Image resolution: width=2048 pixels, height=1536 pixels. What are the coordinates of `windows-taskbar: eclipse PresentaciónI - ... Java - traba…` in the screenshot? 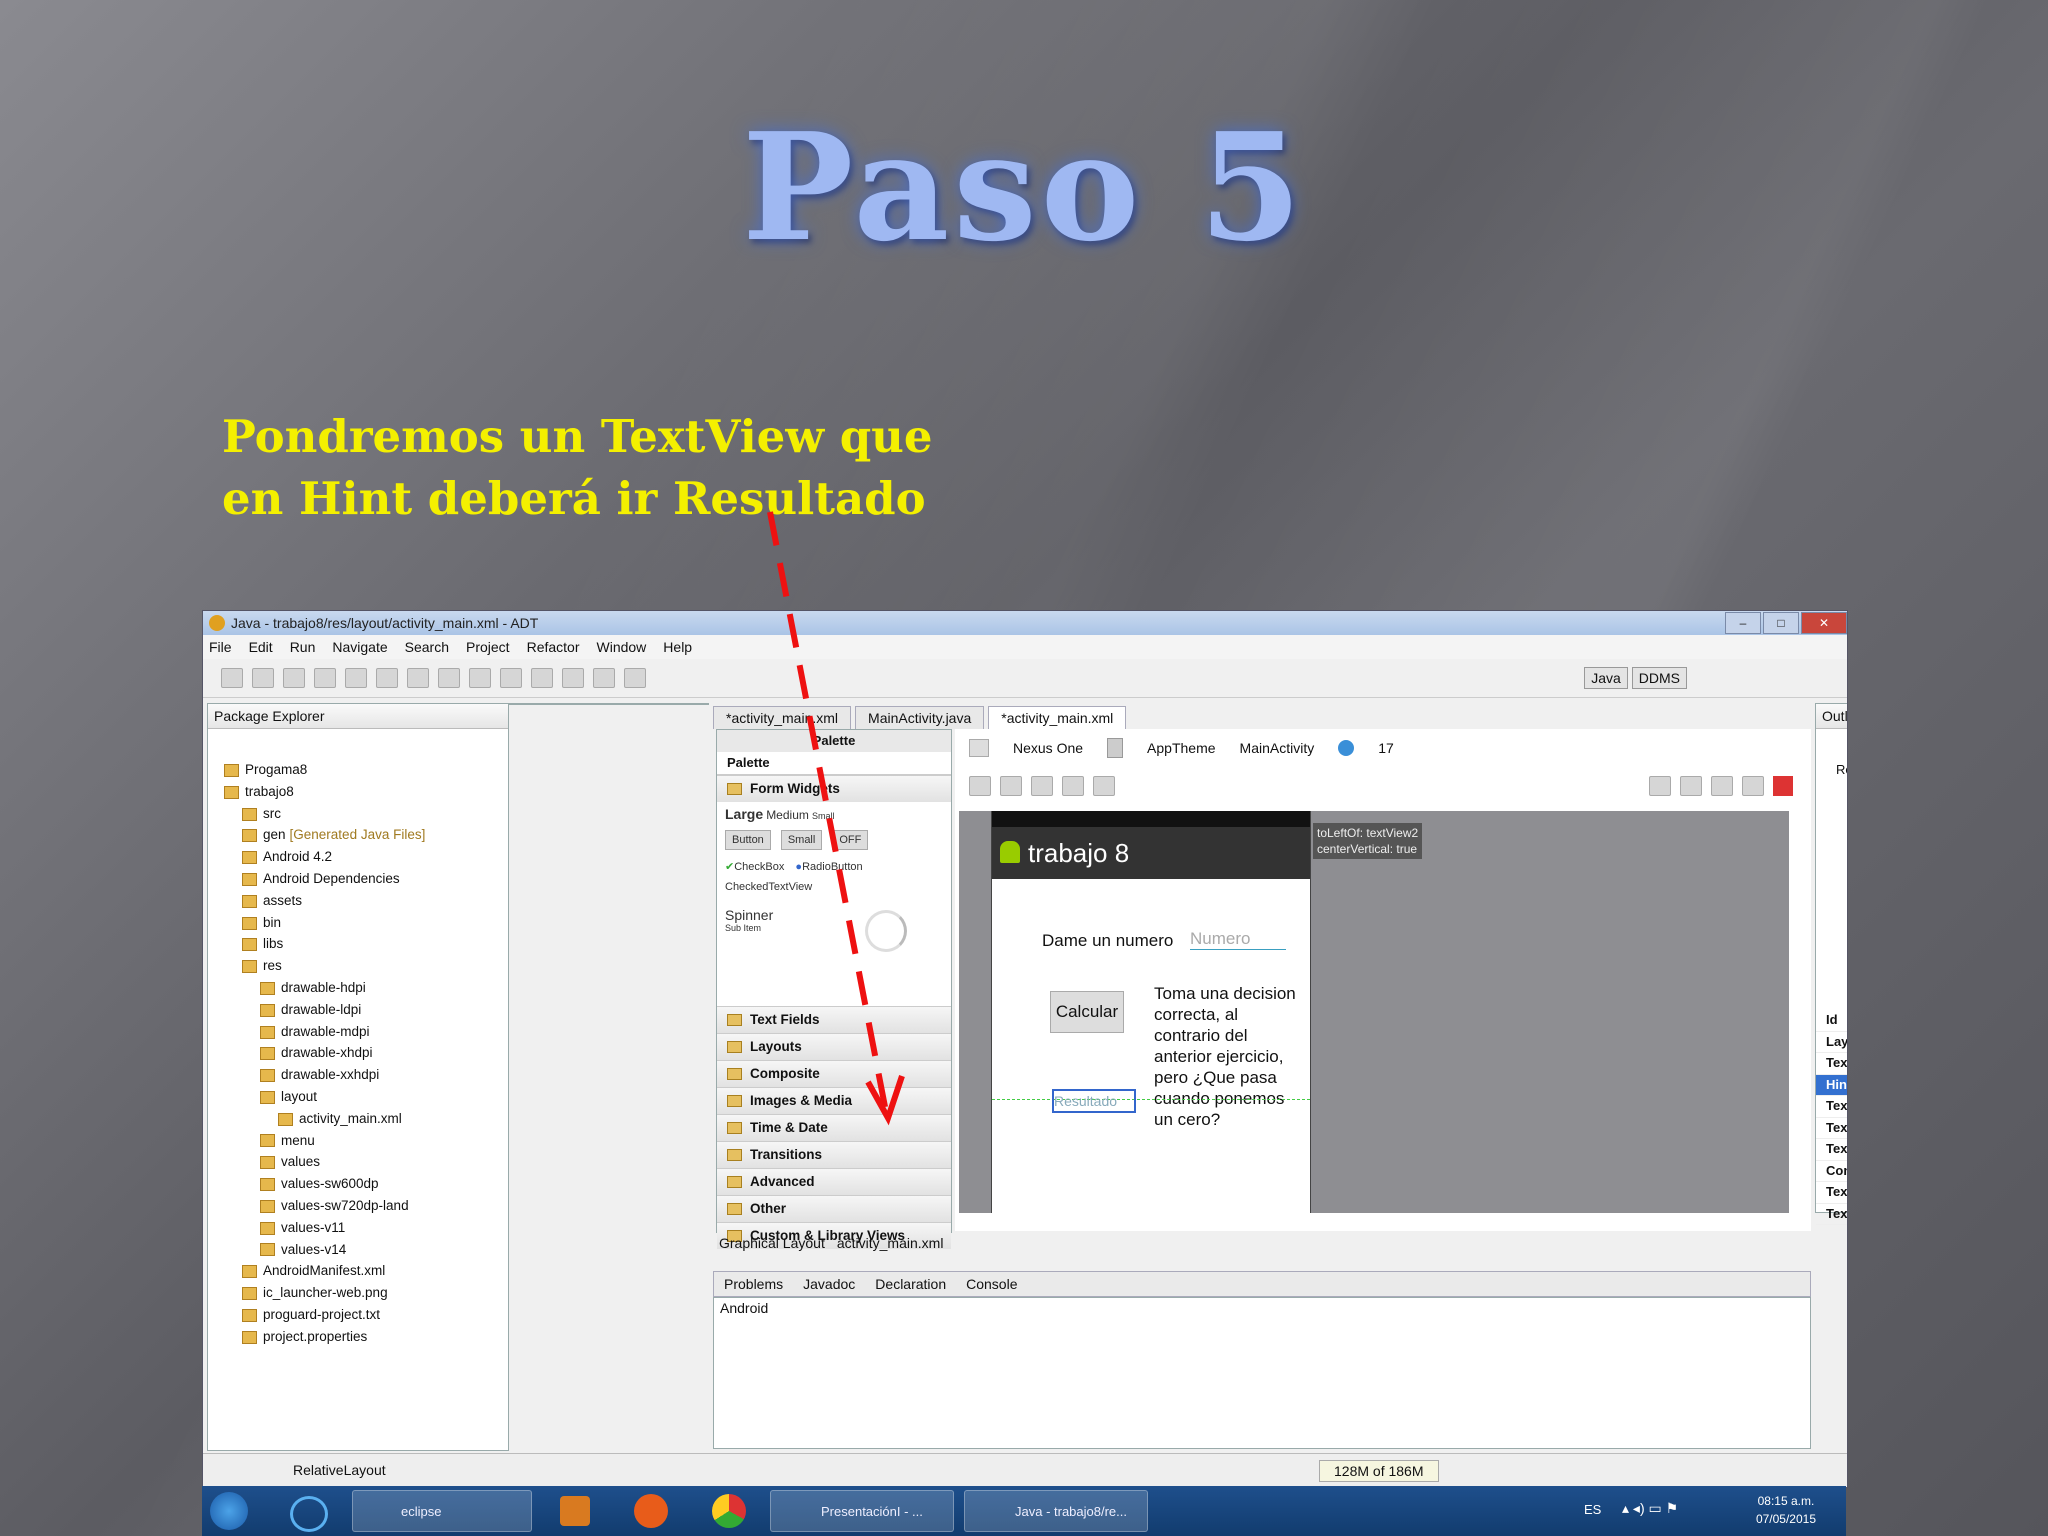 It's located at (1024, 1511).